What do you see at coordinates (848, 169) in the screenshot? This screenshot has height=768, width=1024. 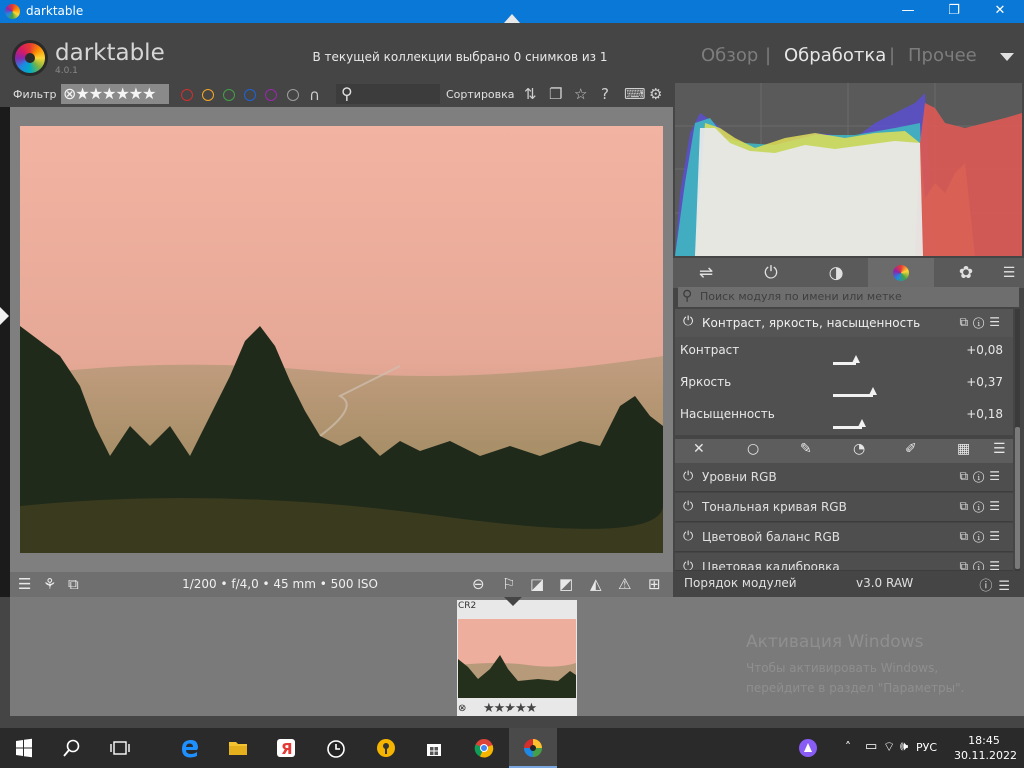 I see `histogram` at bounding box center [848, 169].